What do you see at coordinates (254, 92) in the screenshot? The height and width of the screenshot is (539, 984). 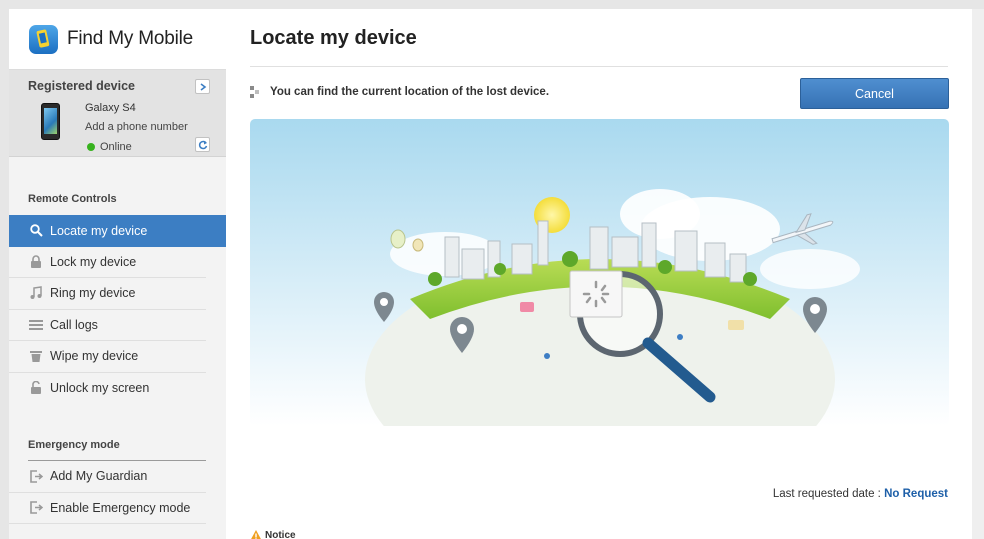 I see `info-bullet-icon` at bounding box center [254, 92].